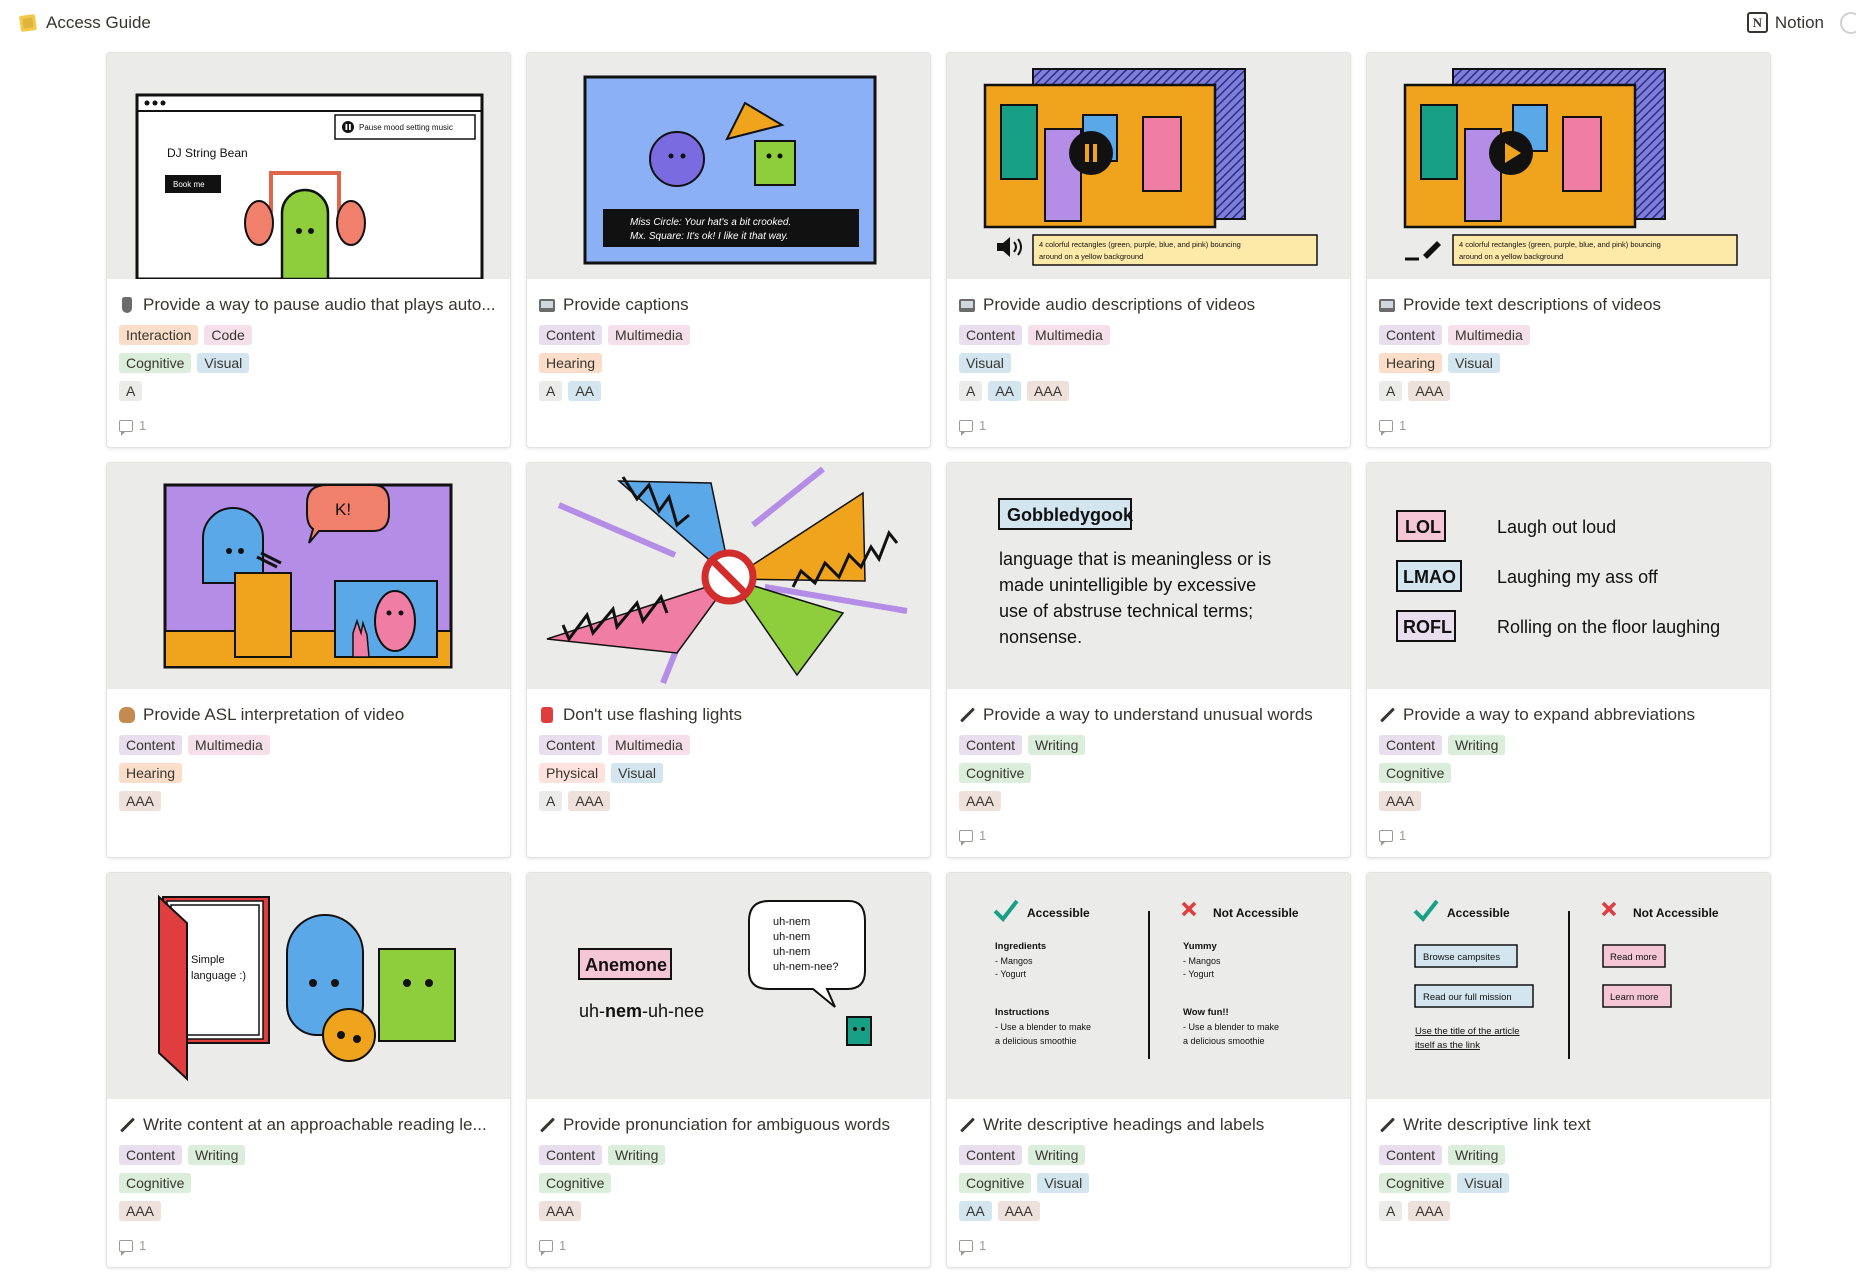 The height and width of the screenshot is (1280, 1856). I want to click on svg-text: Wow fun!!, so click(1206, 1012).